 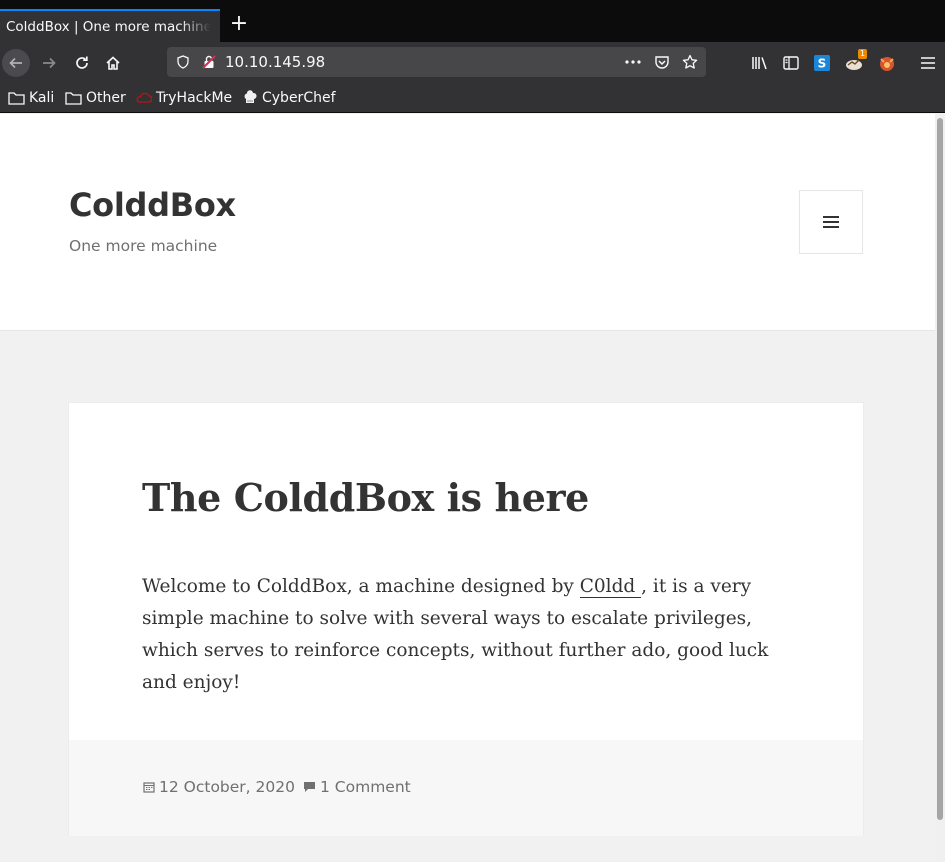 I want to click on back-button, so click(x=16, y=63).